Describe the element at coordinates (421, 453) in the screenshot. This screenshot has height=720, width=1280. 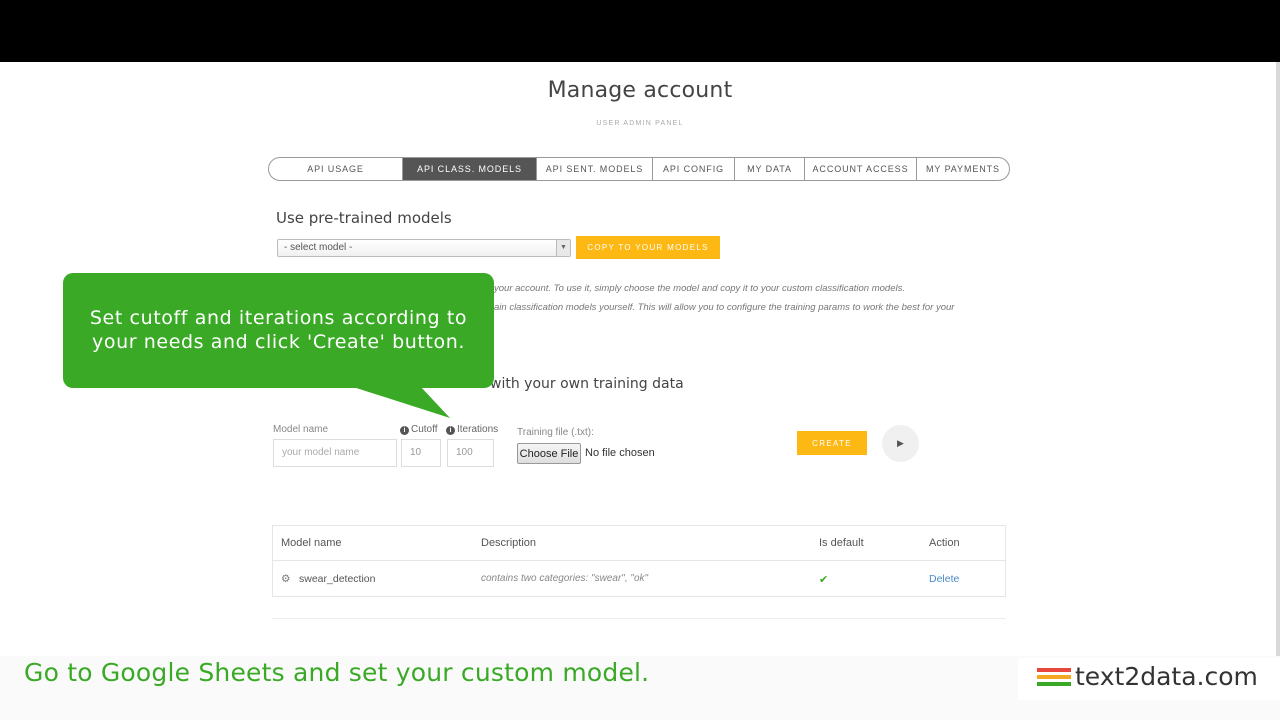
I see `cutoff-input: 10` at that location.